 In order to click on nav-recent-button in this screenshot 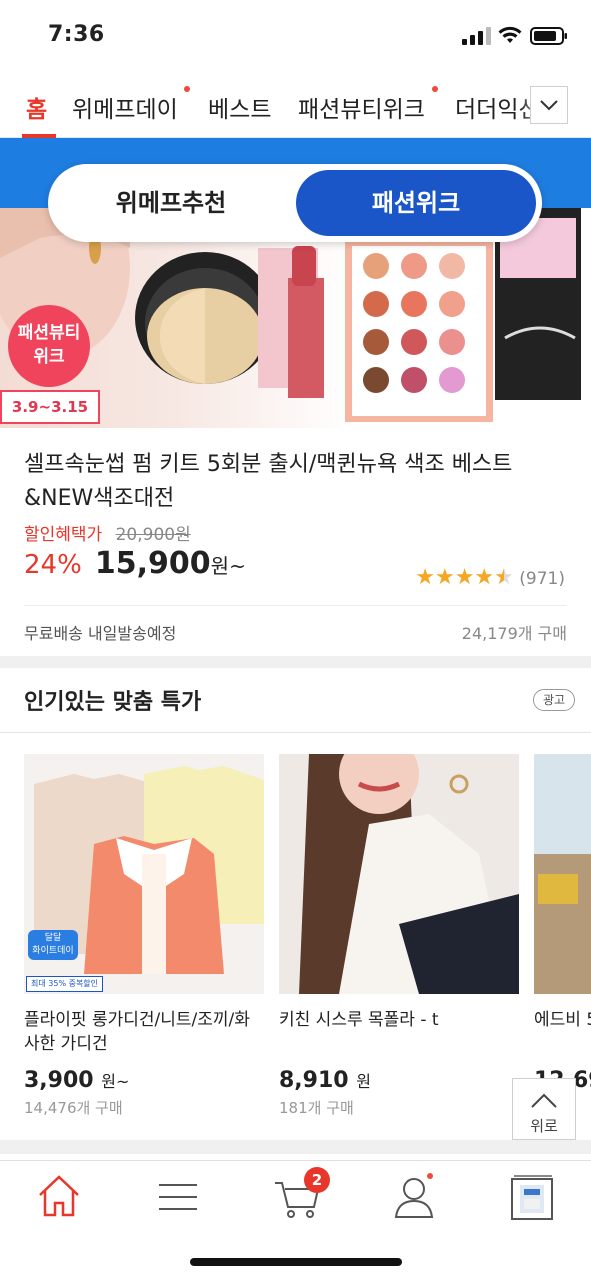, I will do `click(533, 1196)`.